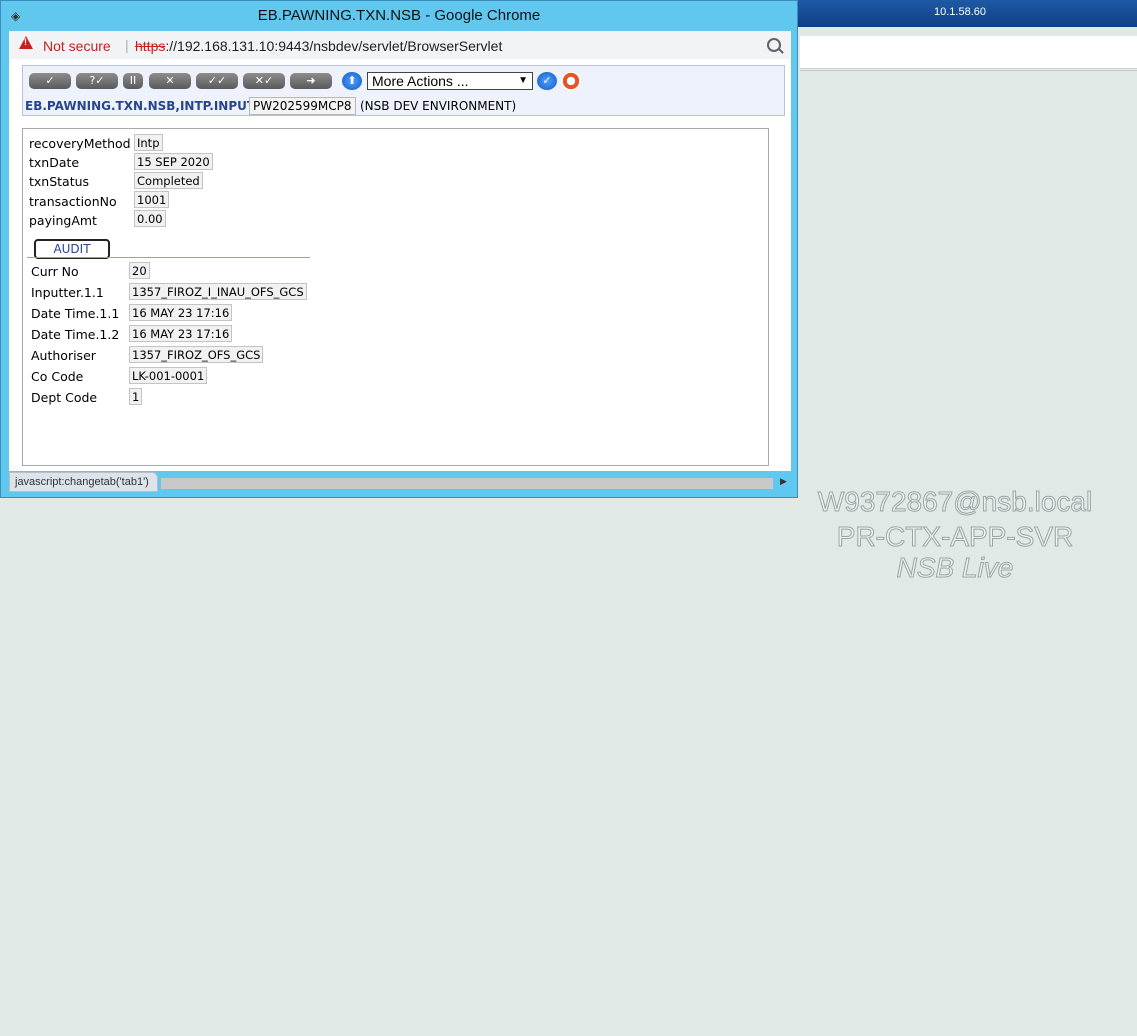  Describe the element at coordinates (168, 180) in the screenshot. I see `field-value: Completed` at that location.